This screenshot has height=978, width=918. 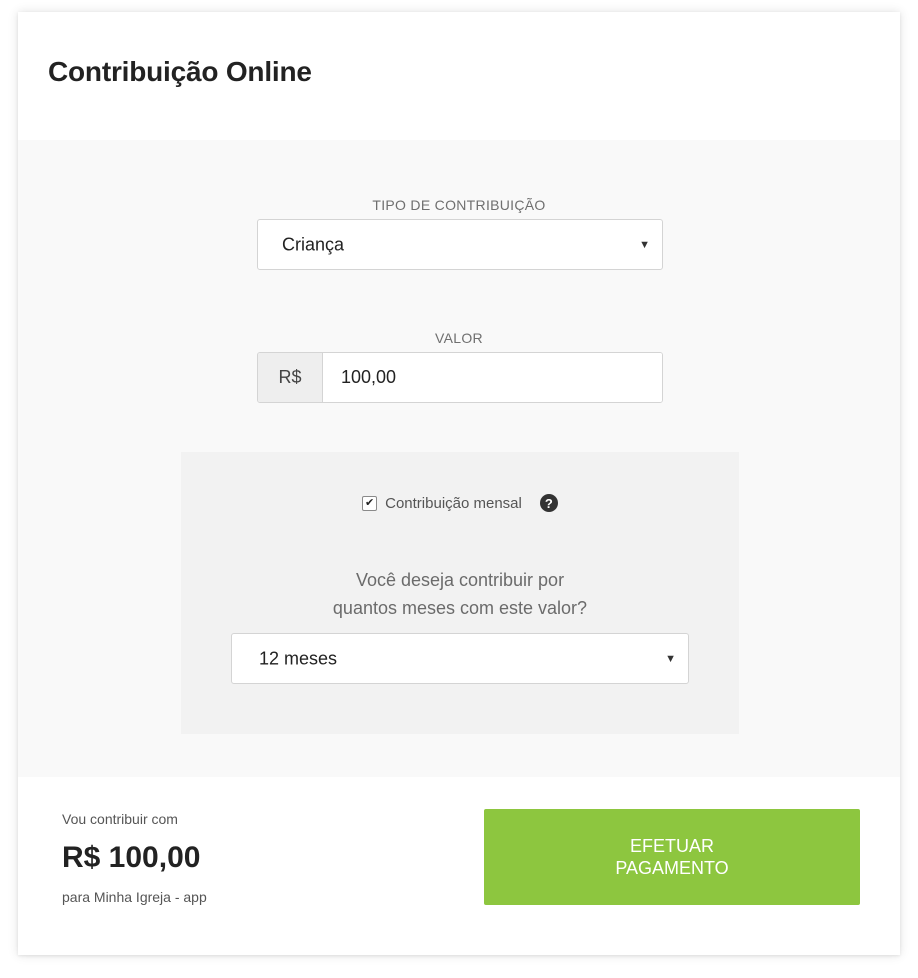 What do you see at coordinates (370, 503) in the screenshot?
I see `monthly-checkbox: ✔` at bounding box center [370, 503].